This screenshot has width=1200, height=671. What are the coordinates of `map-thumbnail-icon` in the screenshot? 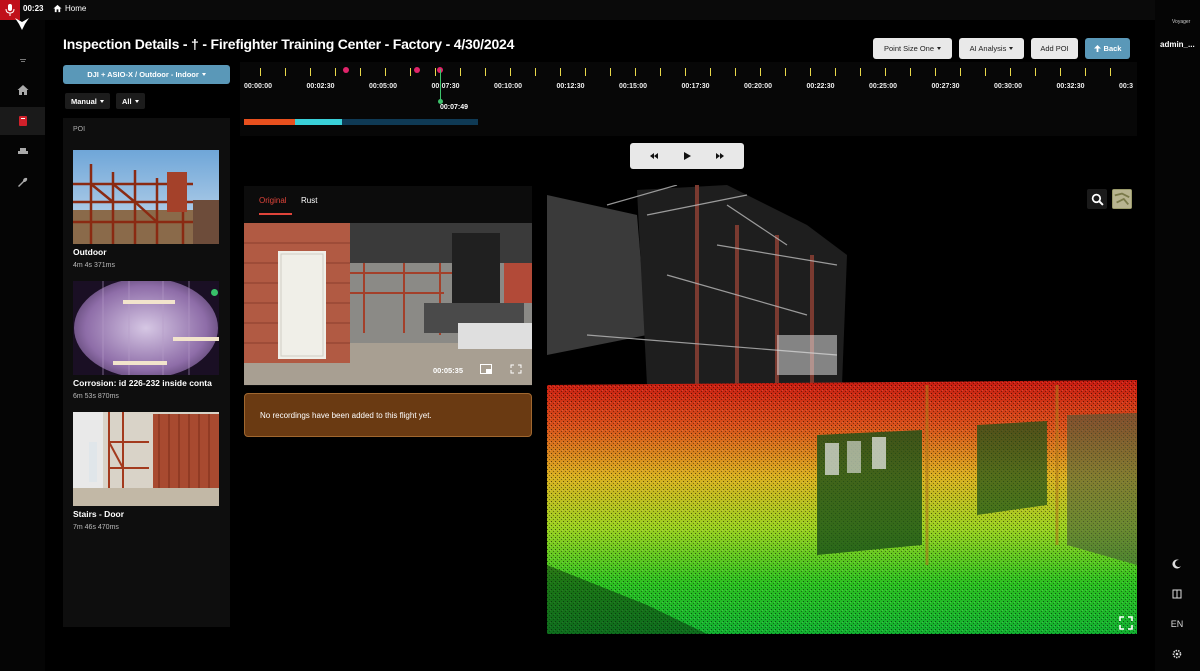 It's located at (1122, 199).